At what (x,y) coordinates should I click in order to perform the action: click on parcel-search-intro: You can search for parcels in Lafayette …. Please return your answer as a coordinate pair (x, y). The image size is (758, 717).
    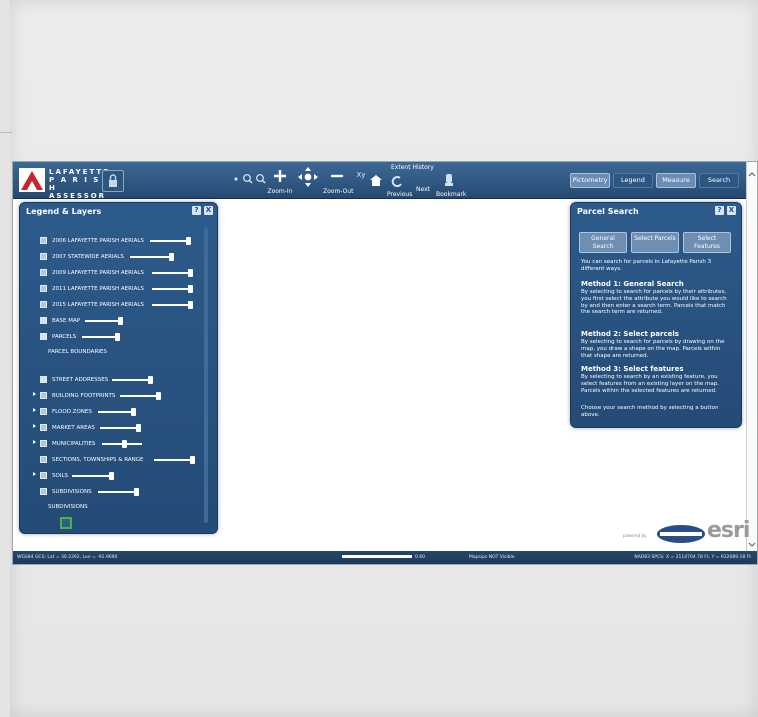
    Looking at the image, I should click on (646, 265).